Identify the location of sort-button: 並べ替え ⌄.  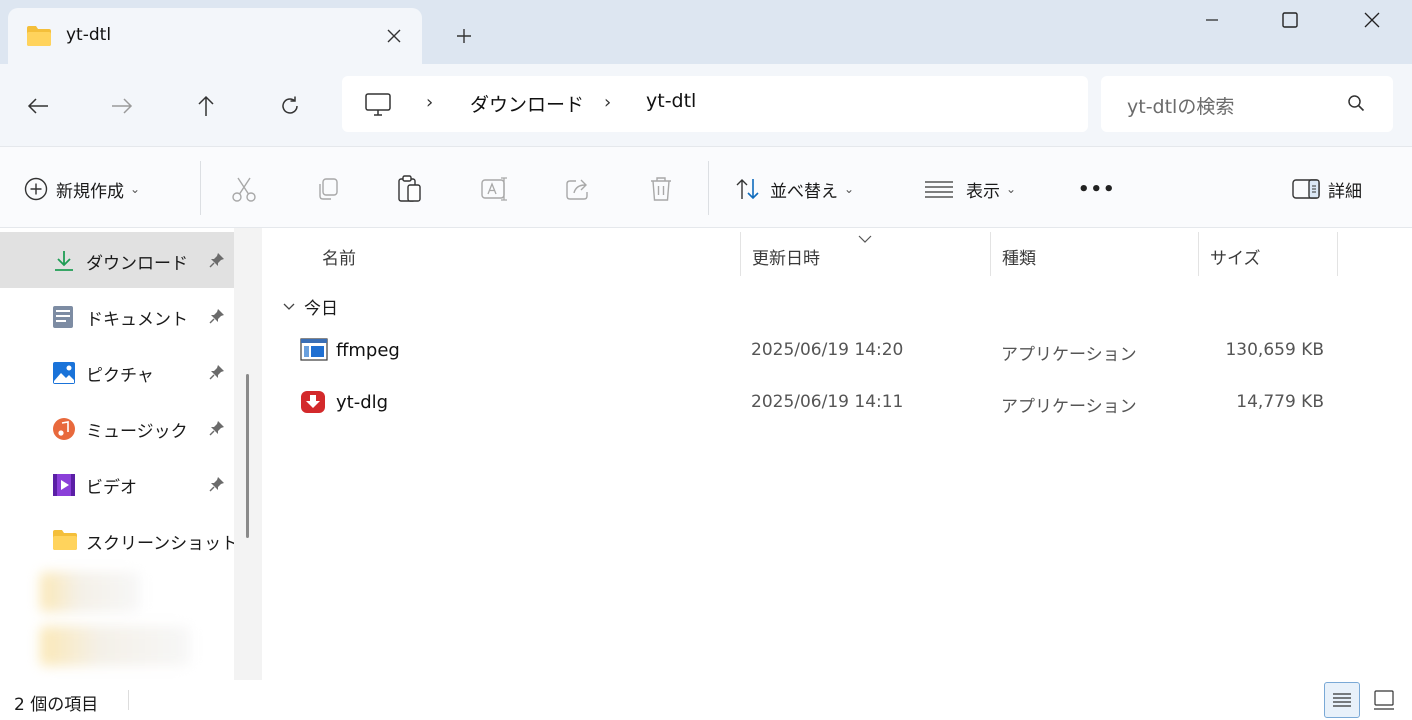
(794, 189).